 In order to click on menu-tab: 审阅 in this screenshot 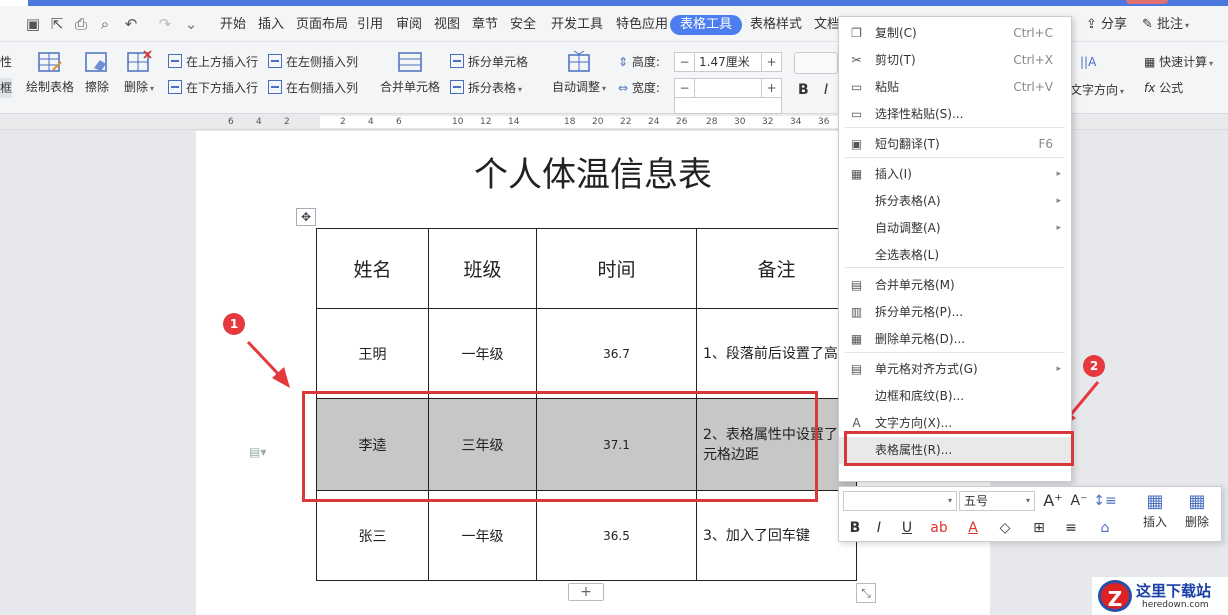, I will do `click(409, 25)`.